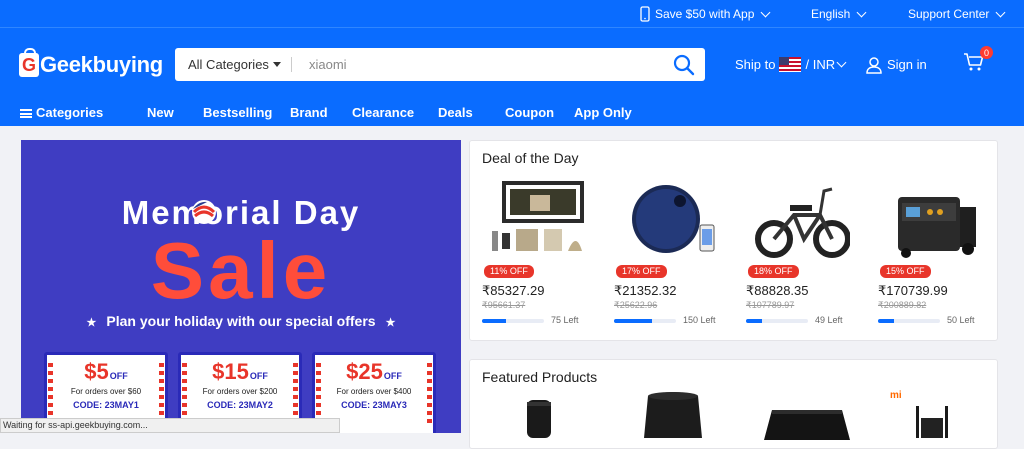 The width and height of the screenshot is (1024, 449). What do you see at coordinates (240, 405) in the screenshot?
I see `coupon-code: CODE: 23MAY2` at bounding box center [240, 405].